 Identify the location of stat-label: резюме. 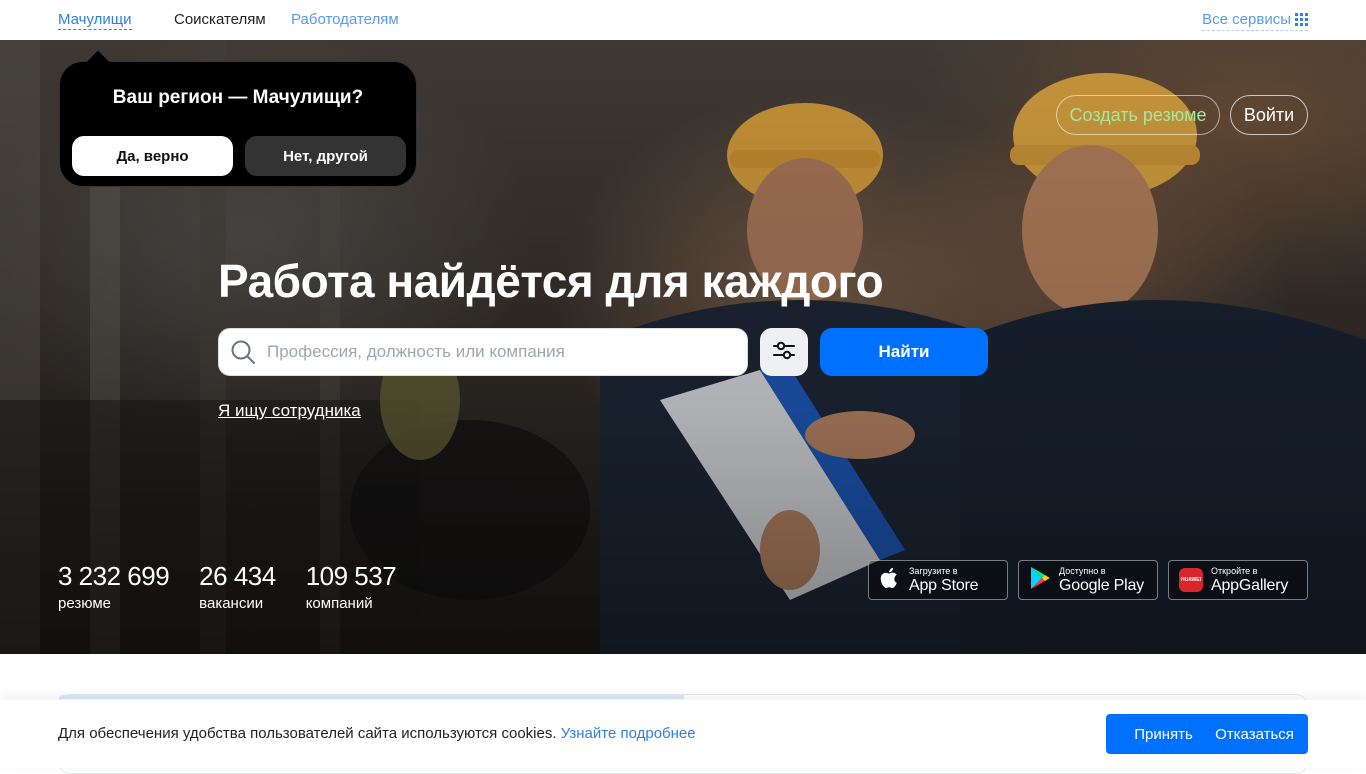
(84, 603).